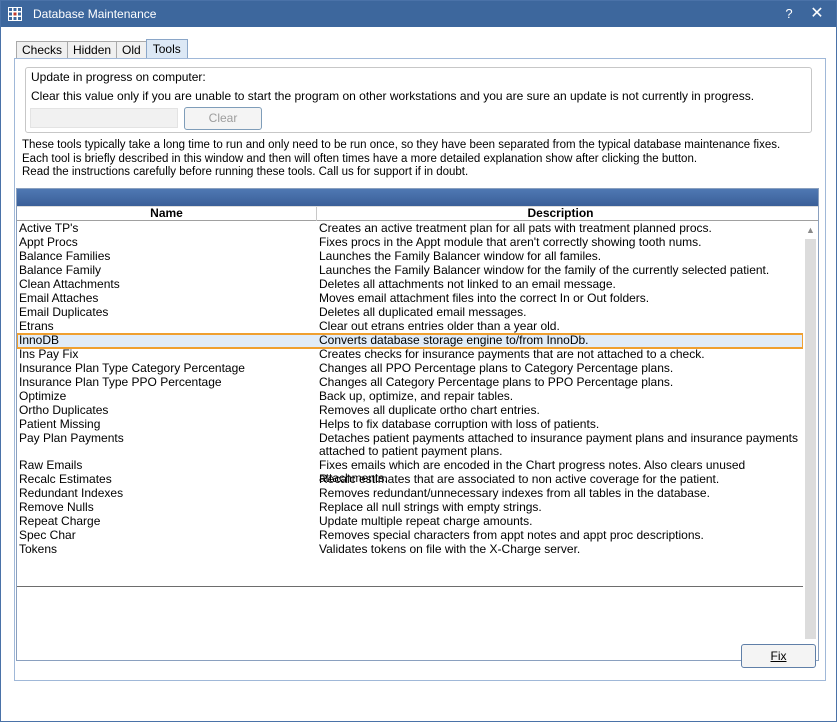 This screenshot has width=837, height=722. What do you see at coordinates (59, 298) in the screenshot?
I see `cell-name: Email Attaches` at bounding box center [59, 298].